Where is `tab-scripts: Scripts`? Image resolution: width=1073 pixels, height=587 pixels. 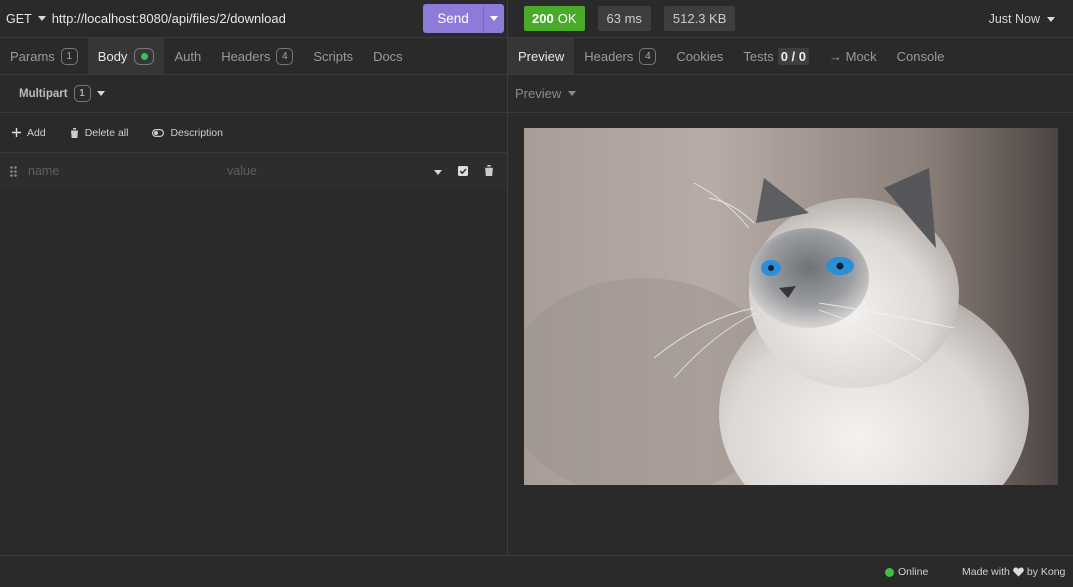 tab-scripts: Scripts is located at coordinates (333, 56).